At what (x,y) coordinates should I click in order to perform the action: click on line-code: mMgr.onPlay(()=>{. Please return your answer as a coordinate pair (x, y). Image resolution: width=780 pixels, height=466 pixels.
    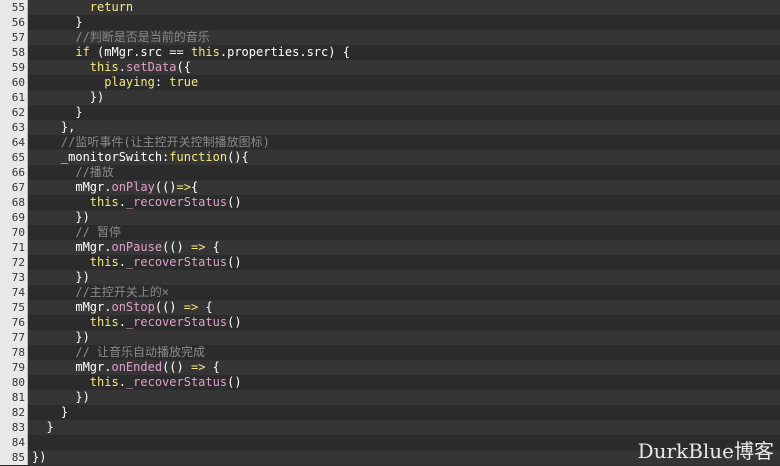
    Looking at the image, I should click on (113, 187).